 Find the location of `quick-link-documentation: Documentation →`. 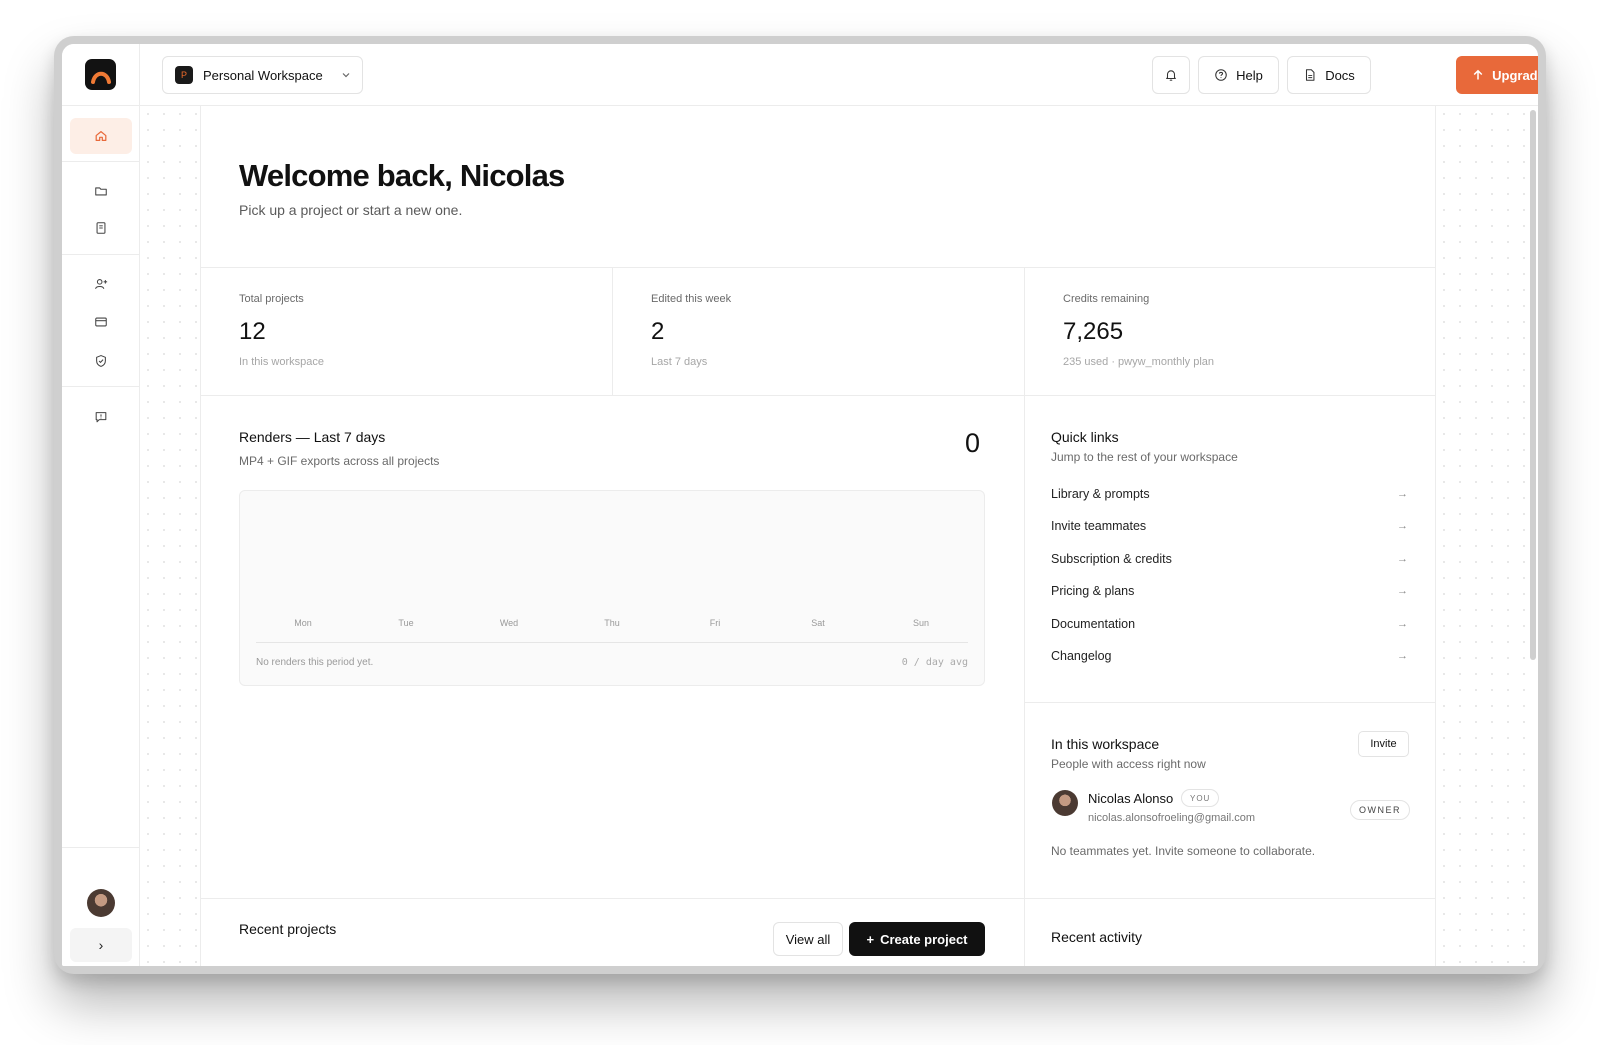

quick-link-documentation: Documentation → is located at coordinates (1229, 624).